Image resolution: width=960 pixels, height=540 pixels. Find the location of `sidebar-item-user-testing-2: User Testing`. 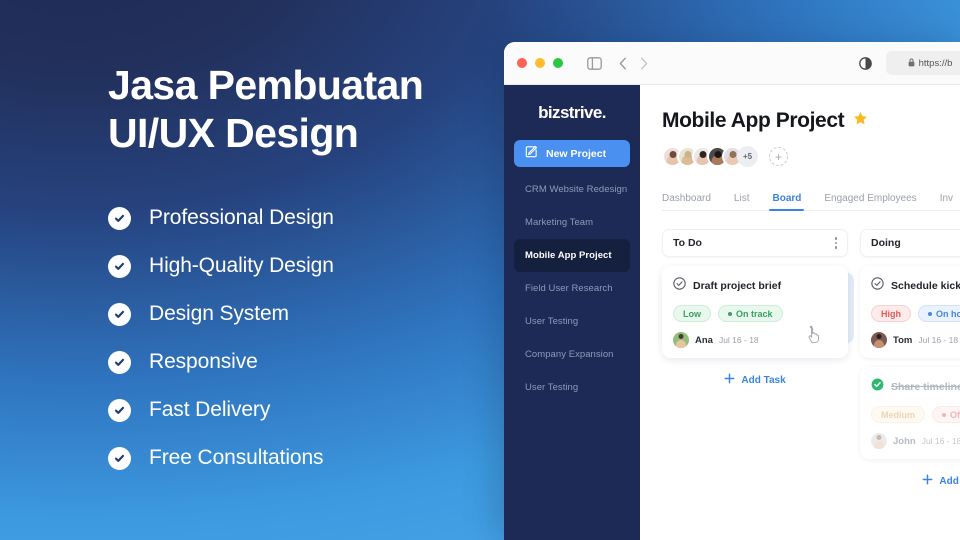

sidebar-item-user-testing-2: User Testing is located at coordinates (572, 387).